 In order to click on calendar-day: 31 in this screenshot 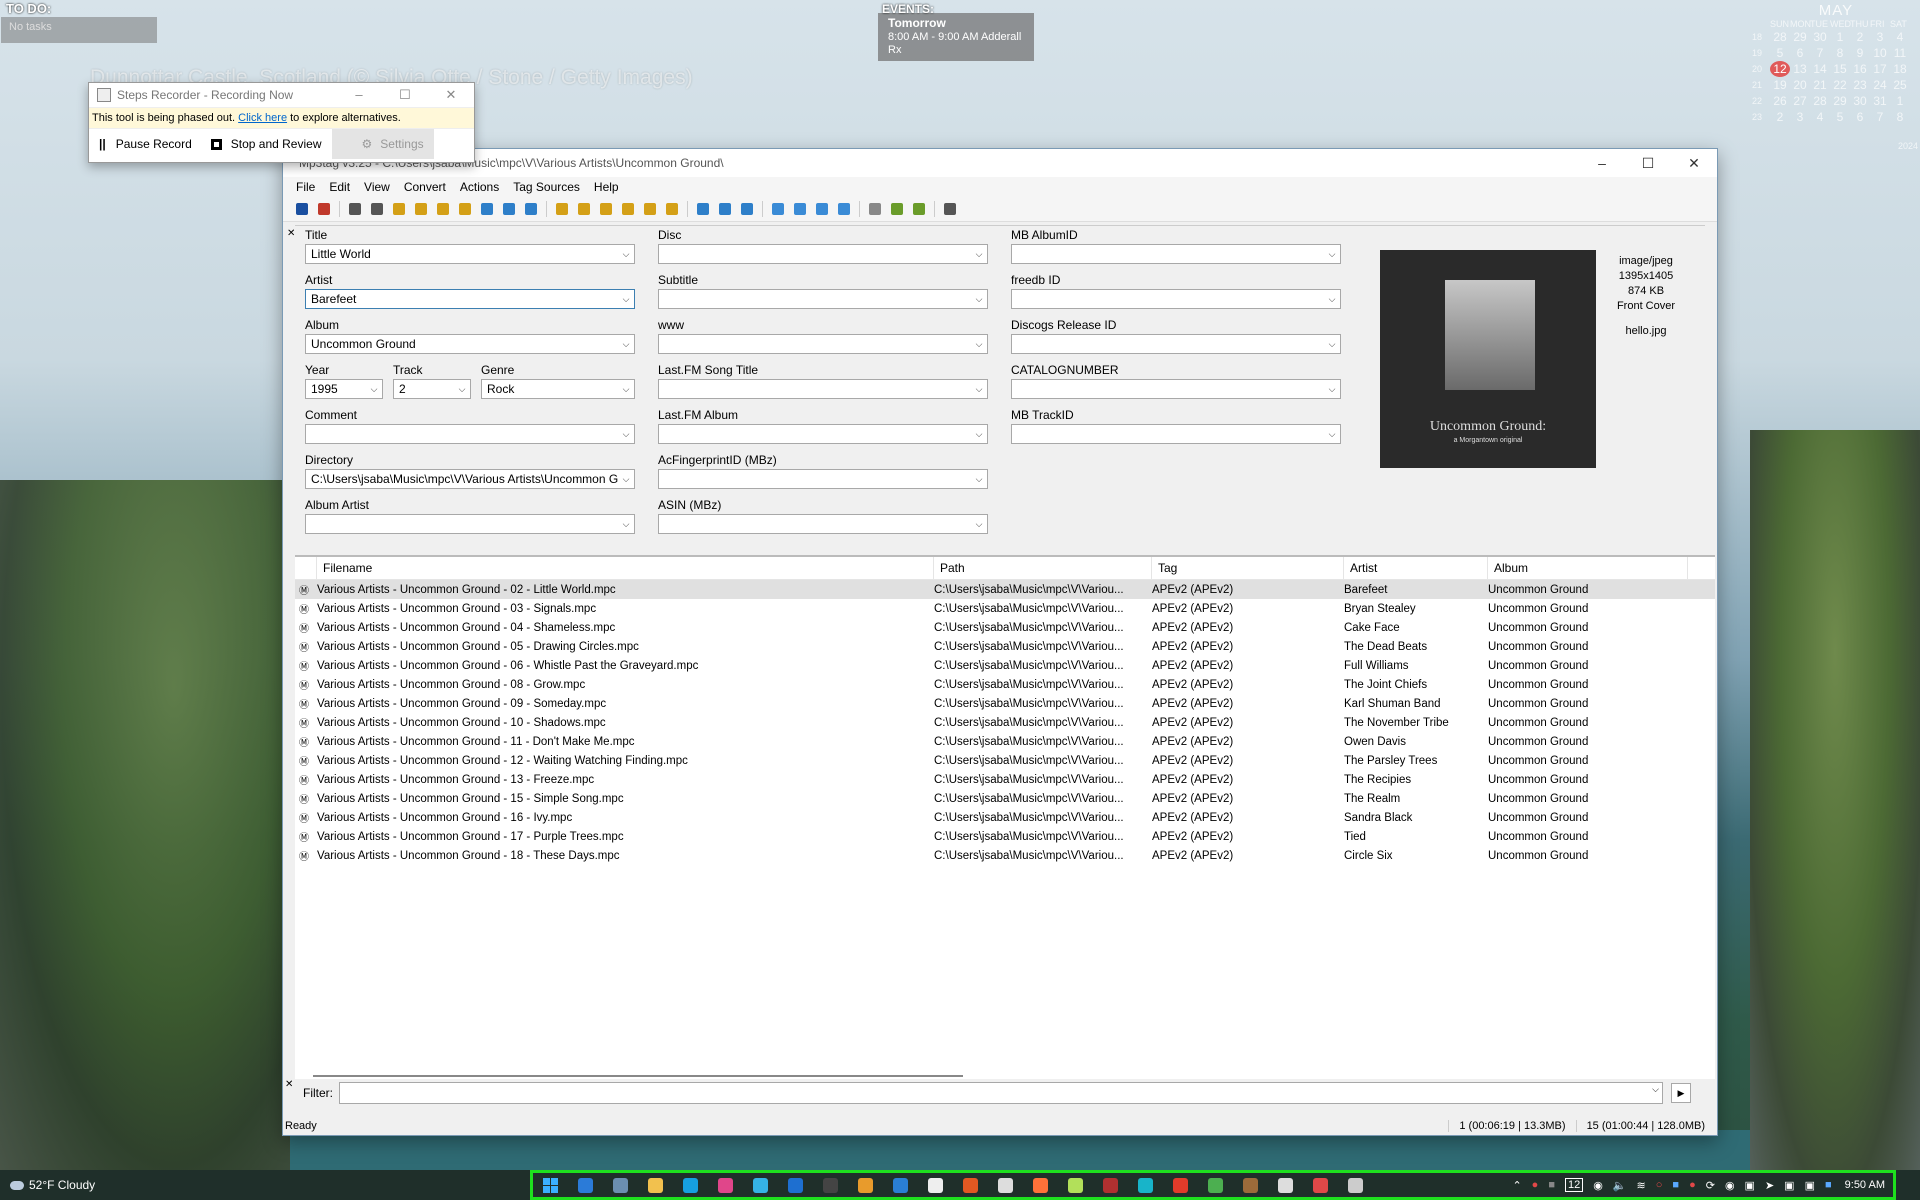, I will do `click(1880, 101)`.